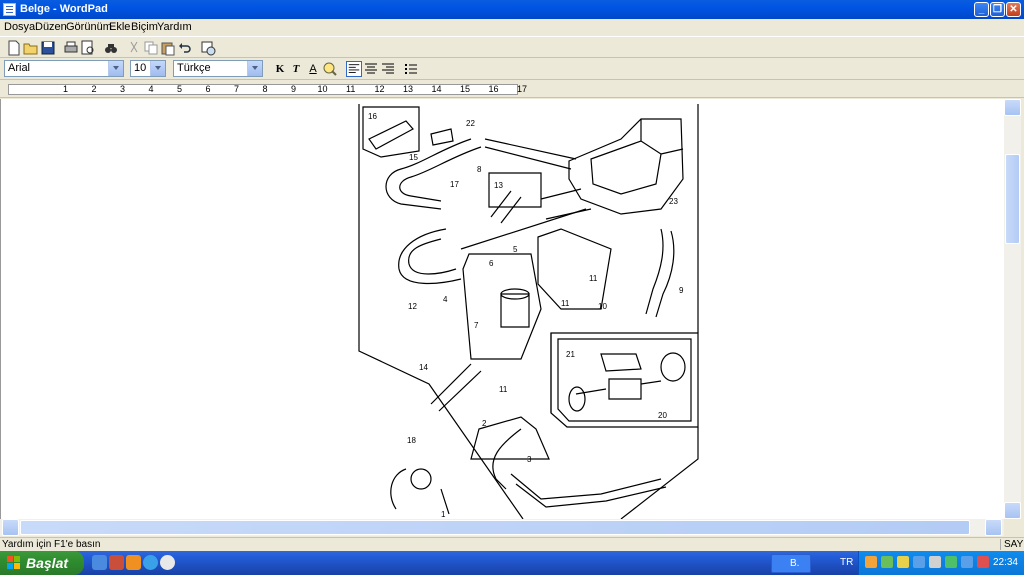 This screenshot has height=575, width=1024. I want to click on scroll-up-icon, so click(1012, 107).